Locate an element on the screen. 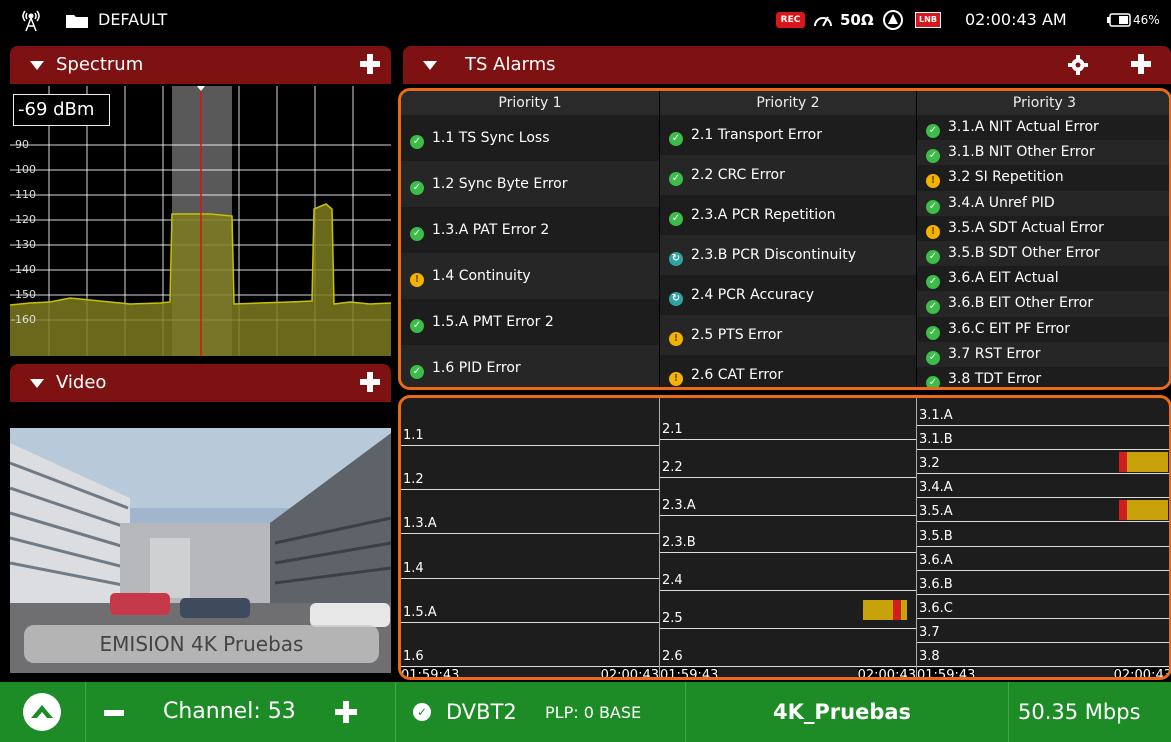  history-row-label: 3.6.B is located at coordinates (936, 584).